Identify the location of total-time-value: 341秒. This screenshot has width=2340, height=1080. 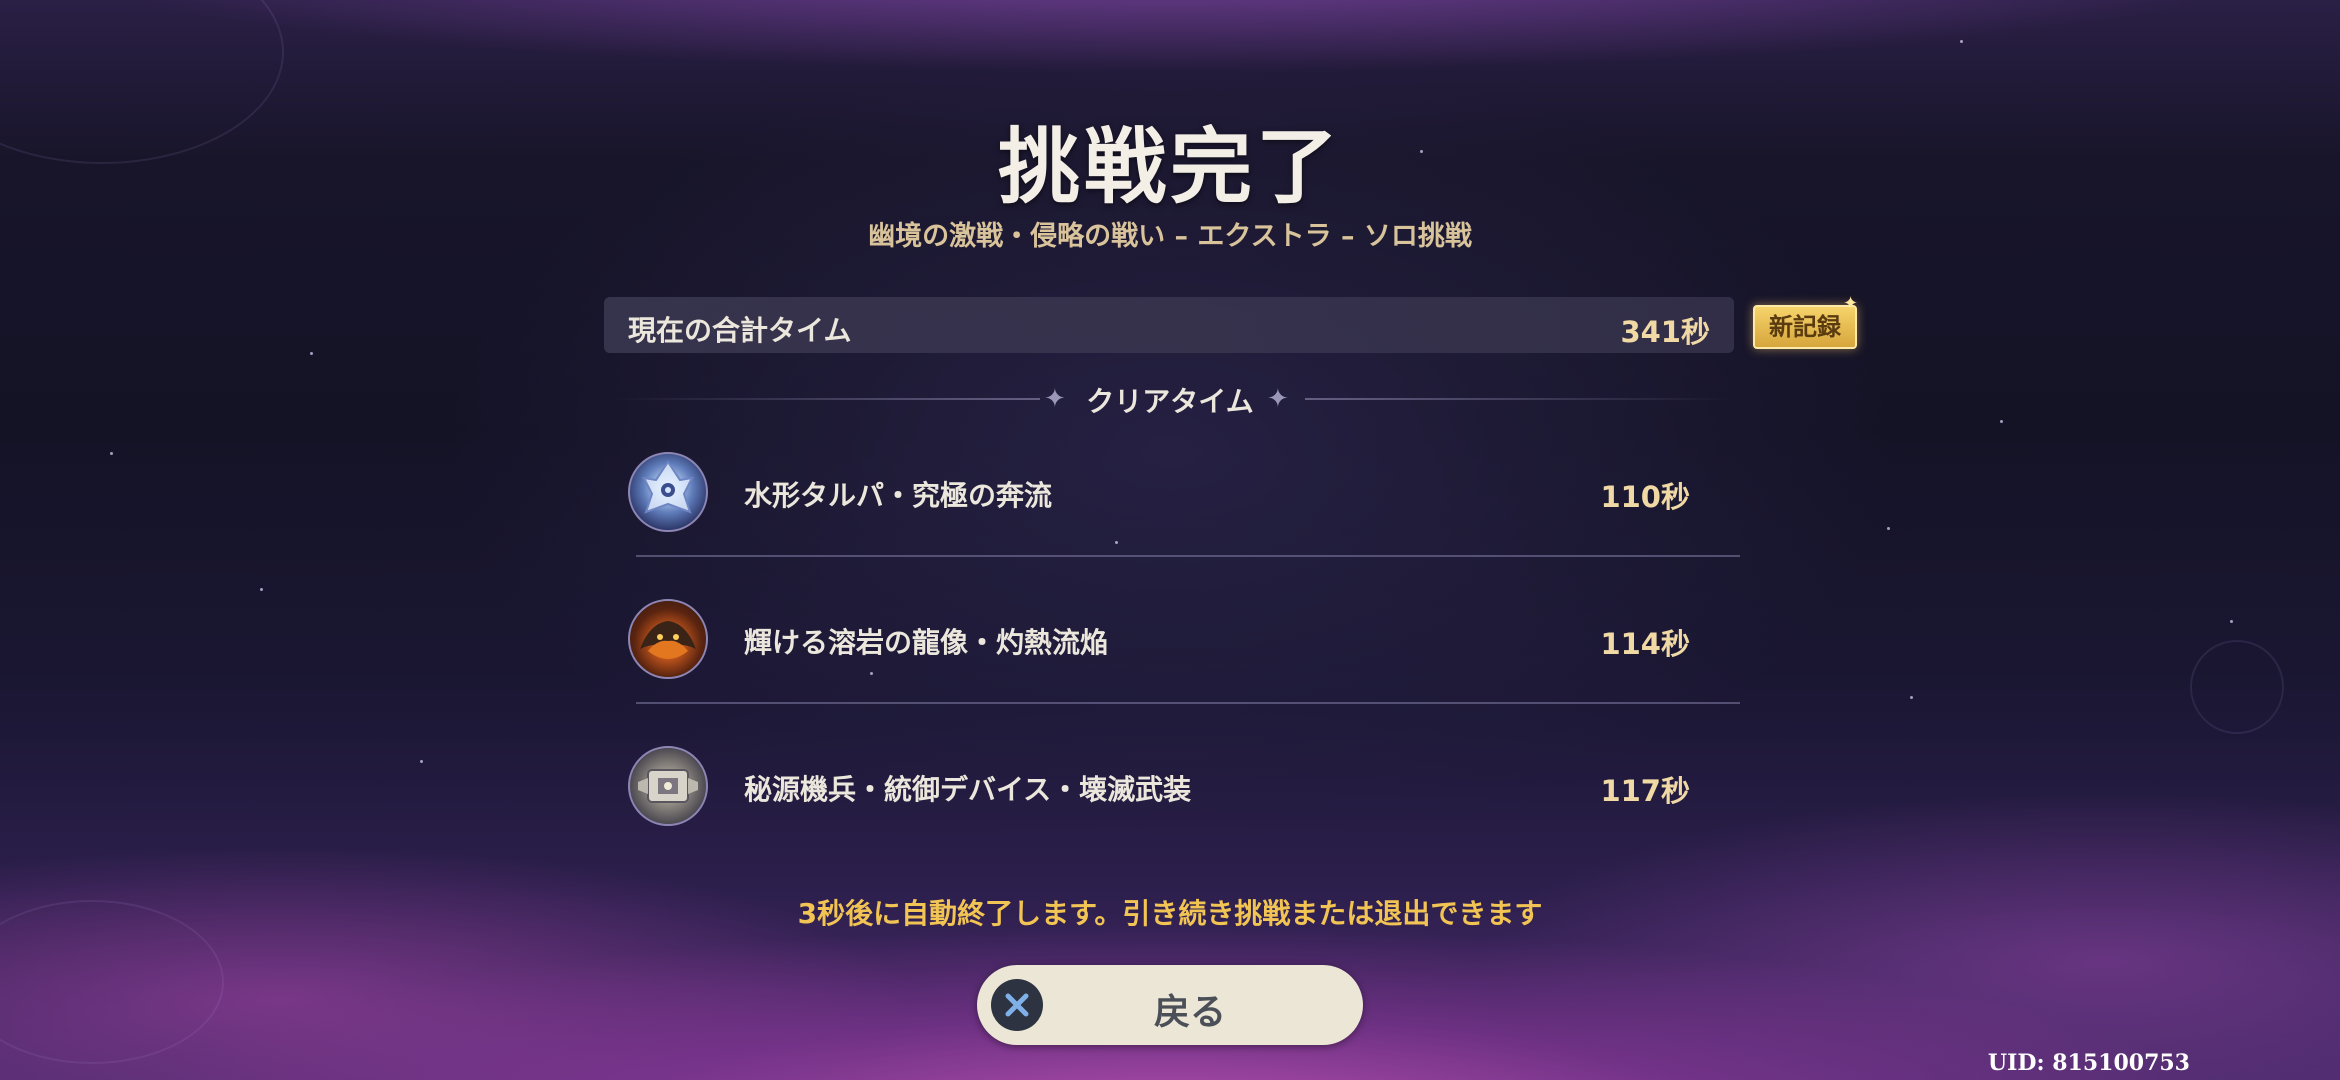
(1665, 332).